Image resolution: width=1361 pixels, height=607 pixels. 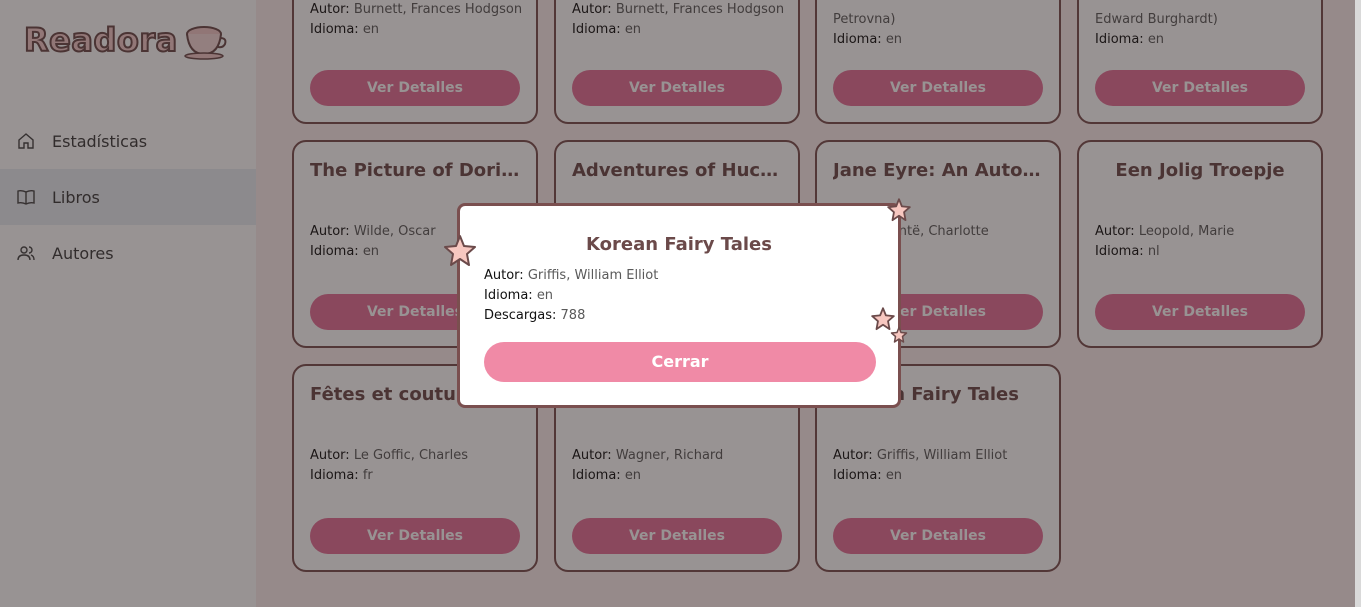 I want to click on modal-author: Autor: Griffis, William Elliot, so click(x=571, y=275).